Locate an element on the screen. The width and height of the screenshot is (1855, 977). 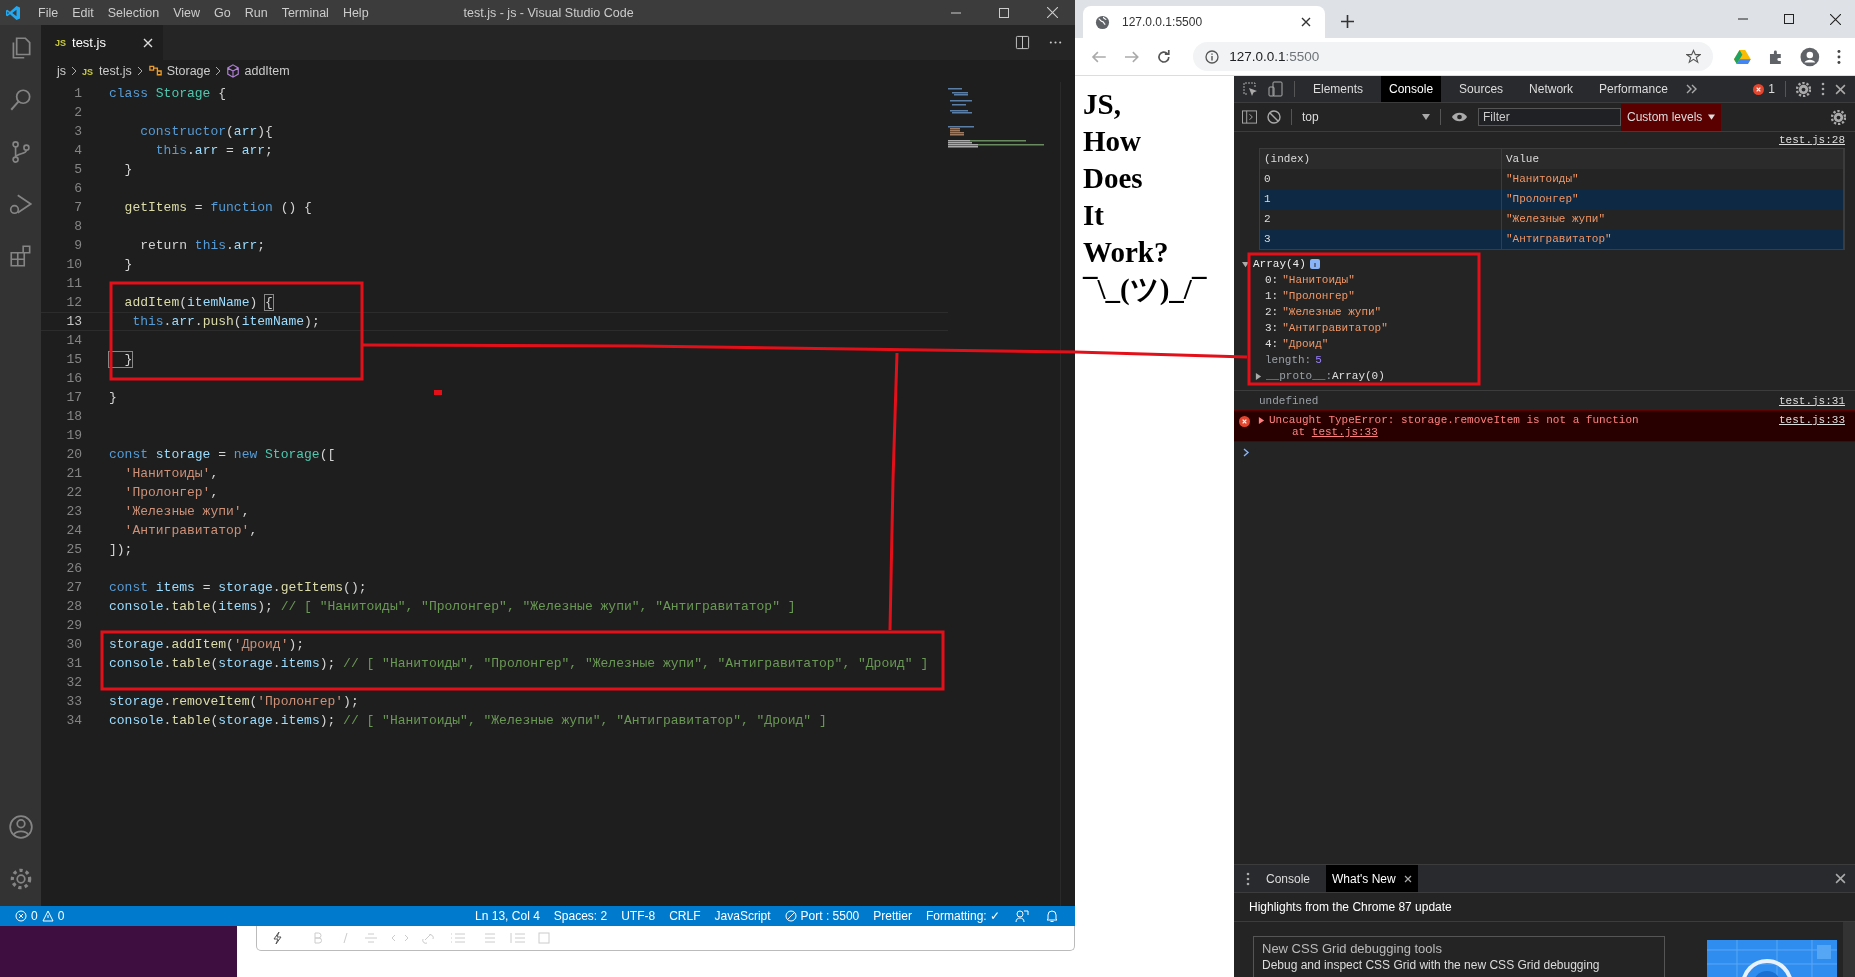
eye-icon is located at coordinates (1459, 117).